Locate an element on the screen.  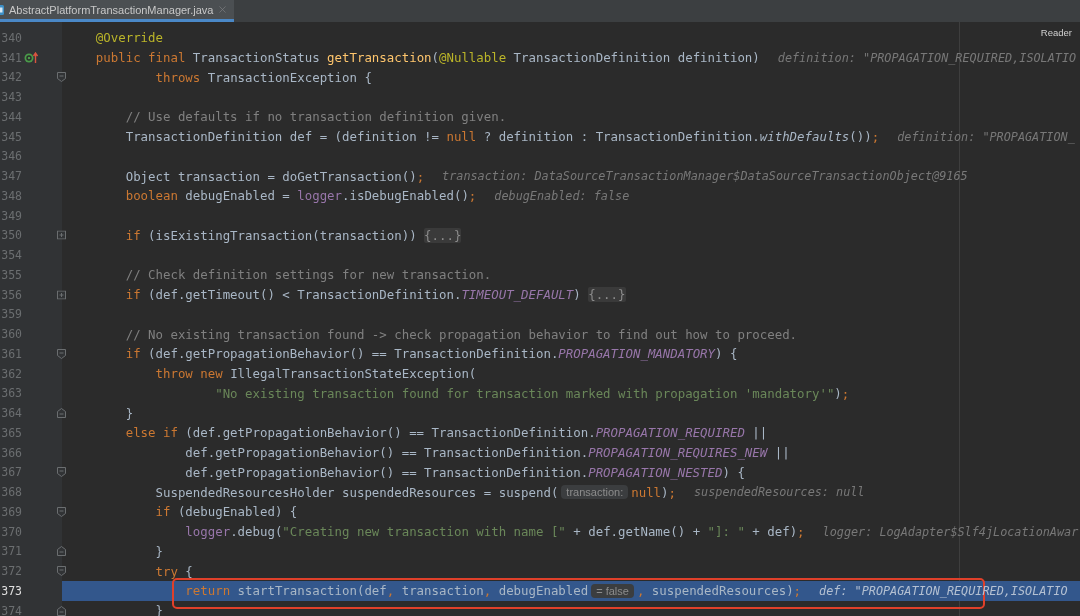
inline-hint: debugEnabled: false is located at coordinates (562, 195).